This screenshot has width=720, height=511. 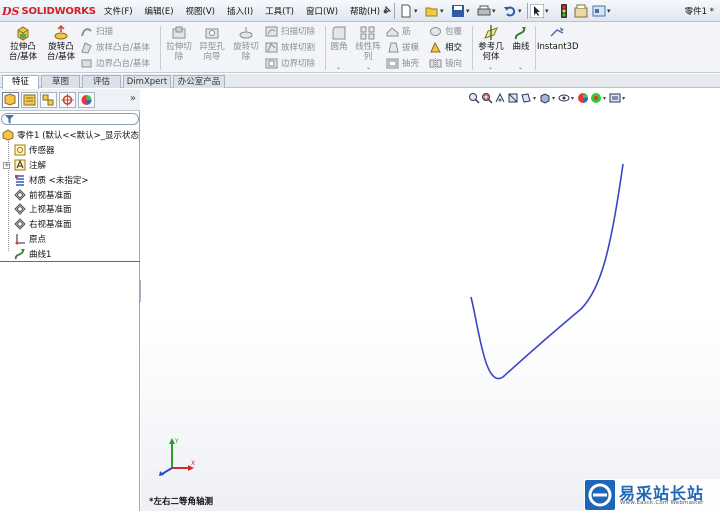 What do you see at coordinates (298, 64) in the screenshot?
I see `boundary-cut-label: 边界切除` at bounding box center [298, 64].